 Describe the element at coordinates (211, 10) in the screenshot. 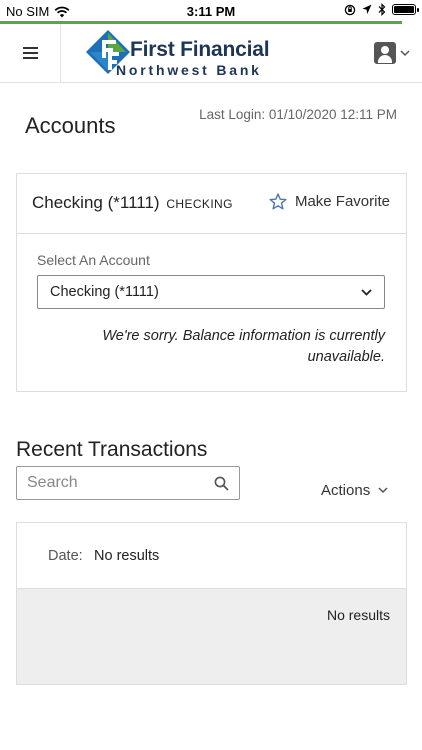

I see `status-bar: No SIM 3:11 PM` at that location.